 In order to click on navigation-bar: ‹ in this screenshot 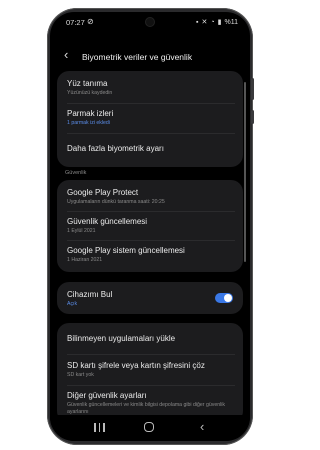, I will do `click(150, 428)`.